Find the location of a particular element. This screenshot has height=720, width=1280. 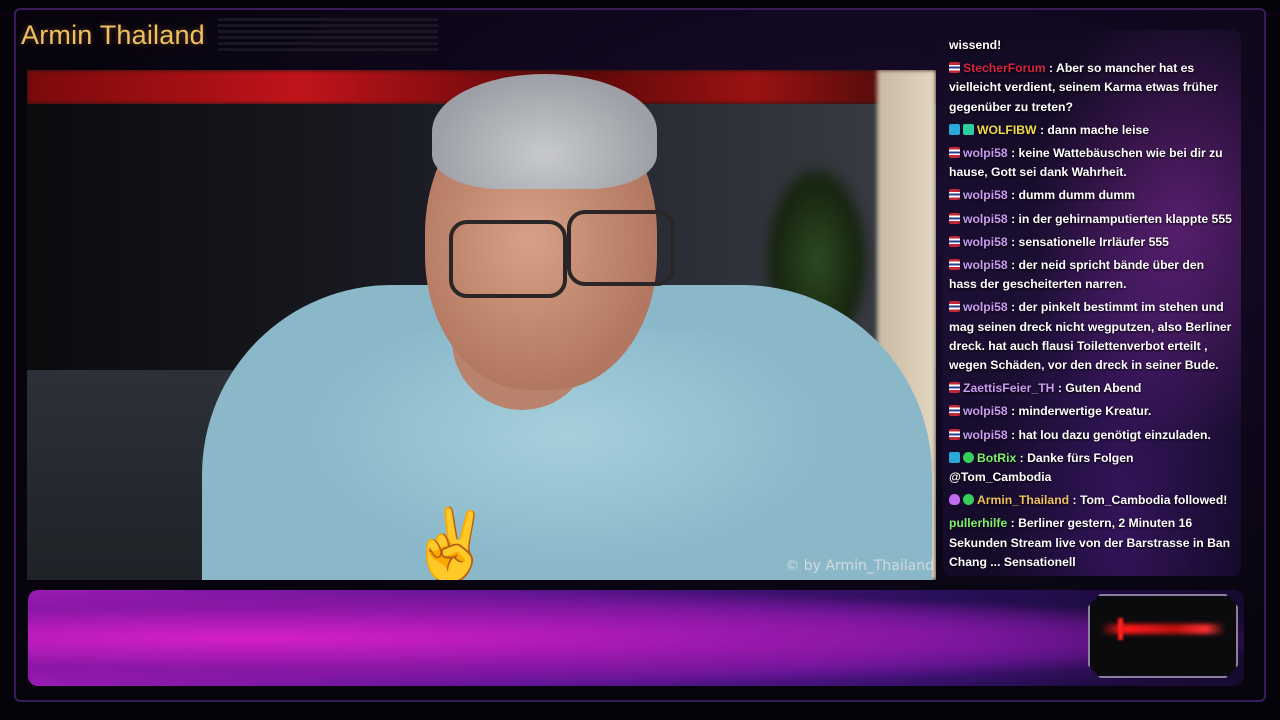

chat-text: Tom_Cambodia followed! is located at coordinates (1153, 500).